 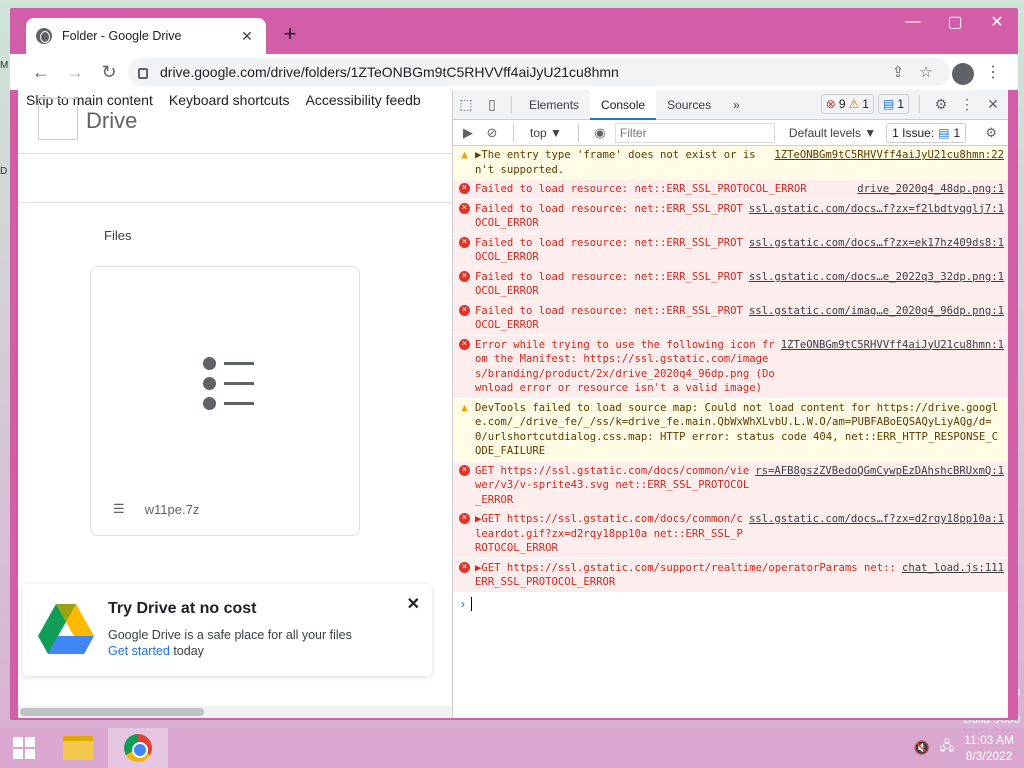 I want to click on message-source-link: chat_load.js:111, so click(x=953, y=575).